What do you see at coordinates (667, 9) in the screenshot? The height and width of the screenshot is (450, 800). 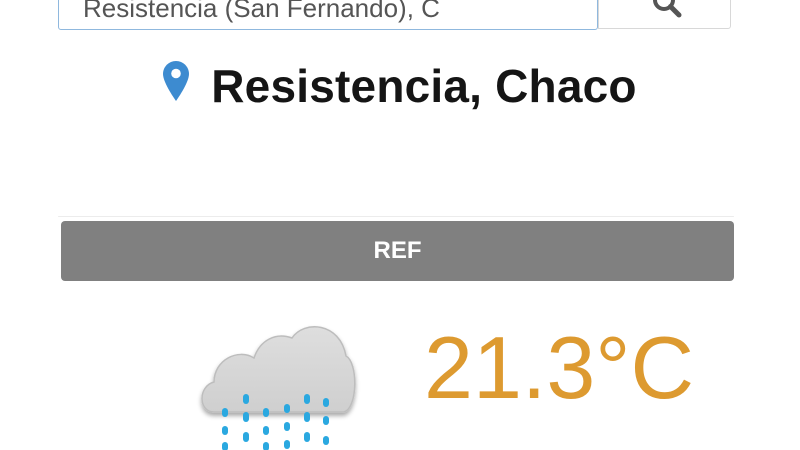 I see `search-icon` at bounding box center [667, 9].